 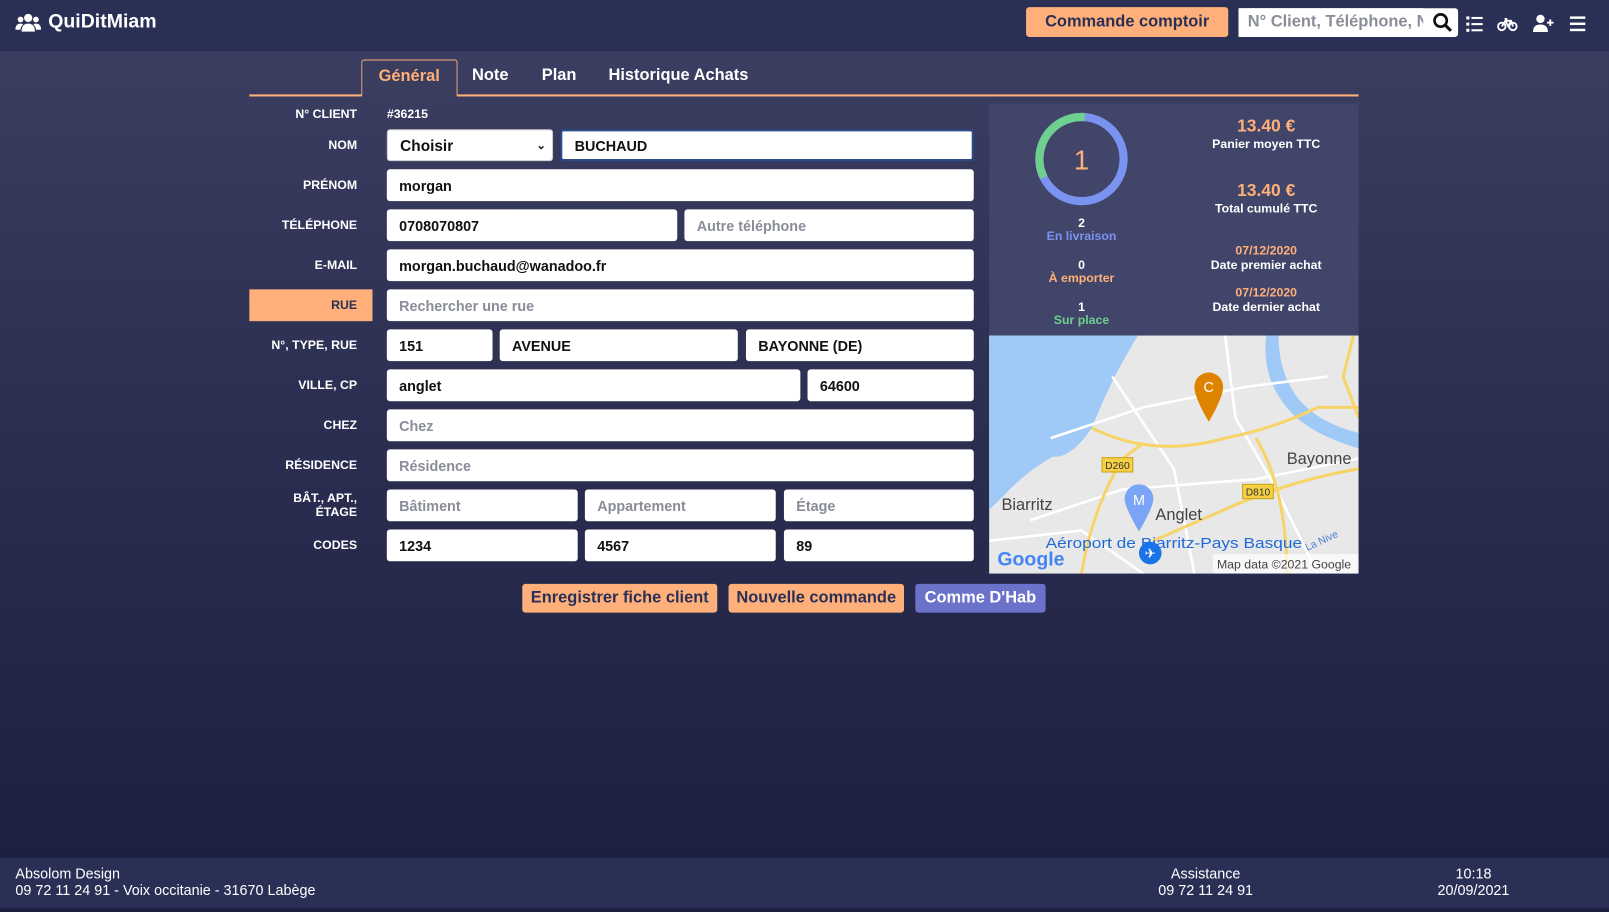 I want to click on client-search, so click(x=1348, y=22).